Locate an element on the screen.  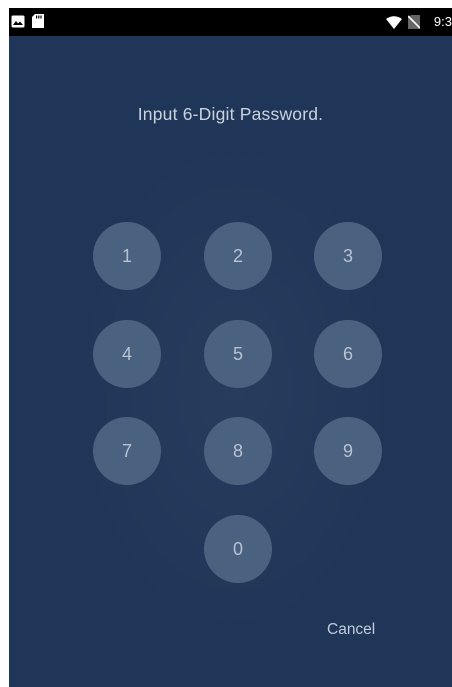
keypad-key-1: 1 is located at coordinates (127, 256).